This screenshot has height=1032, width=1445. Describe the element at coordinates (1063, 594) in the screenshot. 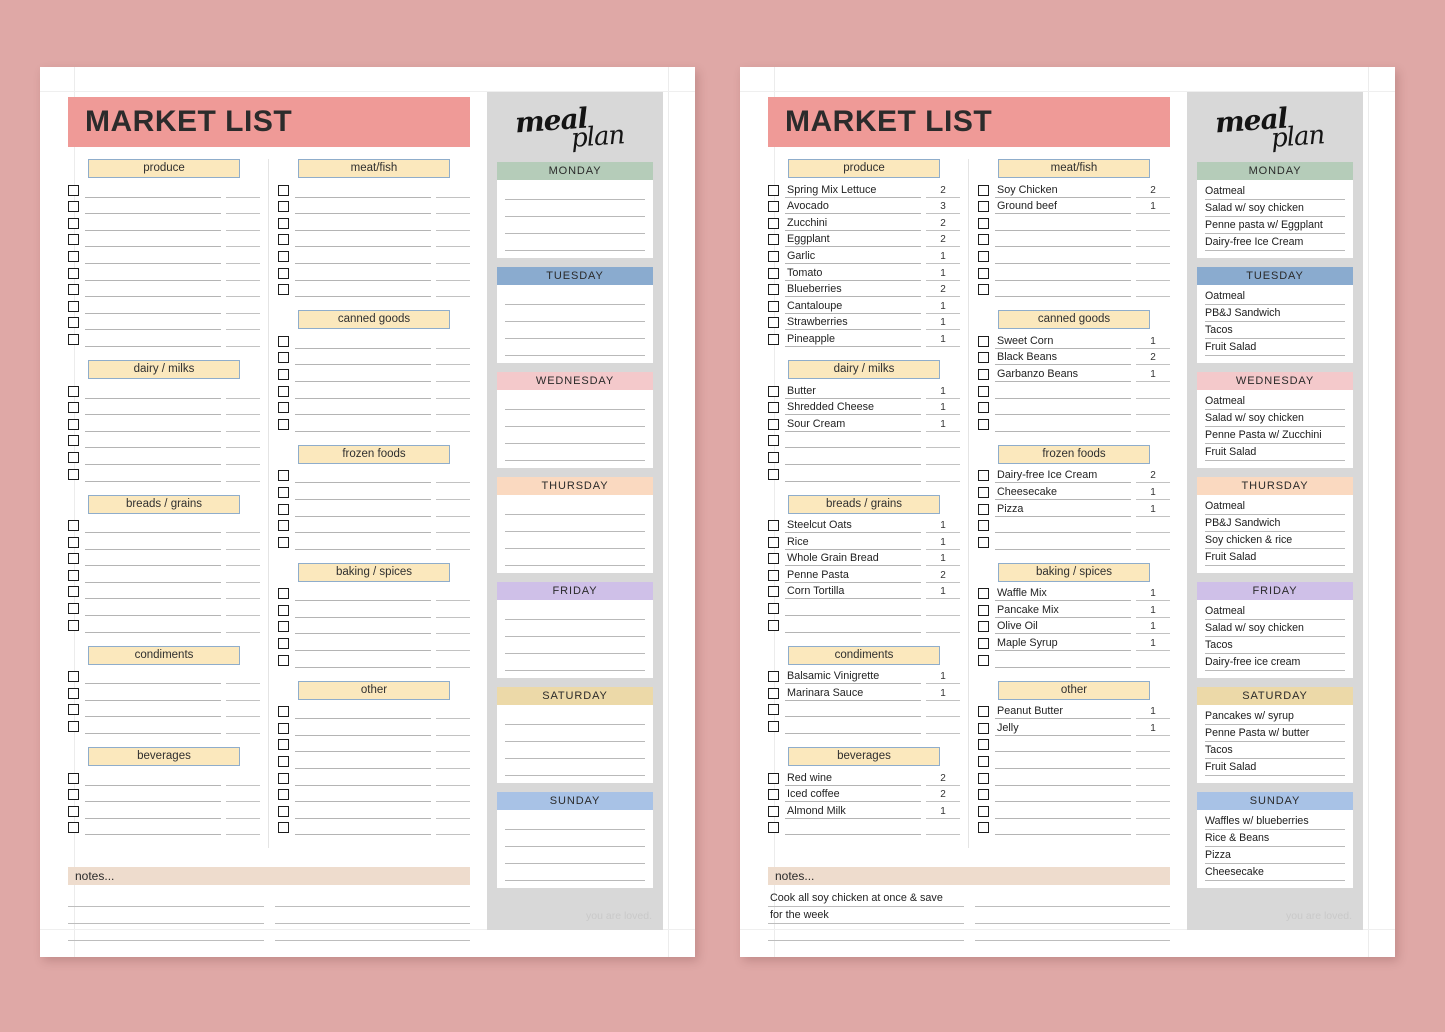

I see `item-name-input: Waffle Mix` at that location.